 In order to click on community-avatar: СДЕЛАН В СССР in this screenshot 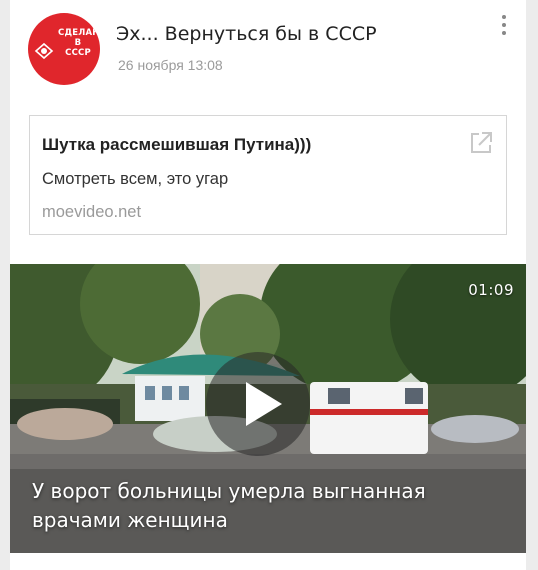, I will do `click(64, 49)`.